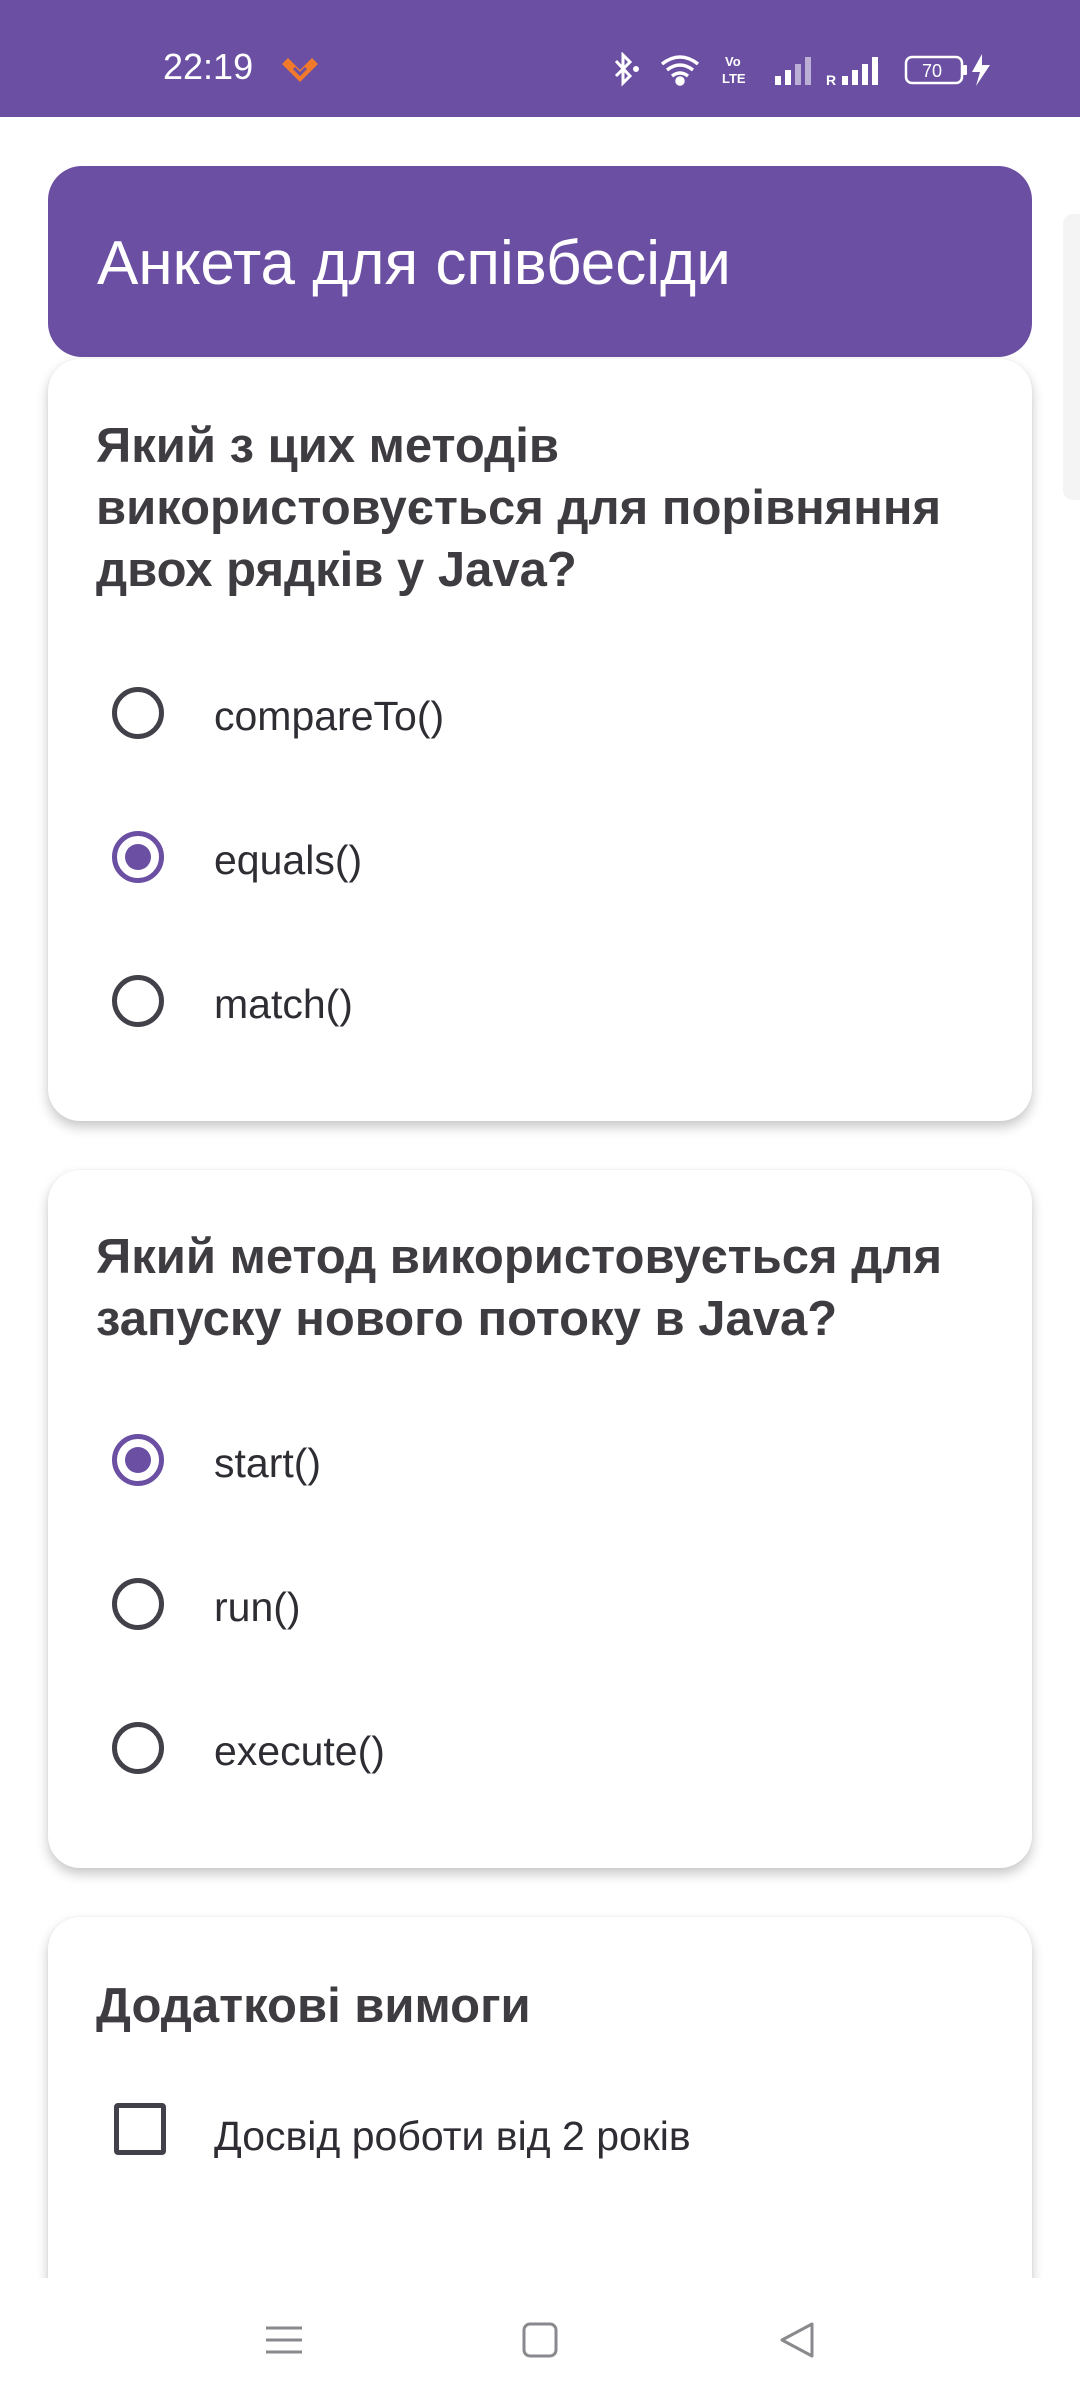  I want to click on status-time: 22:19, so click(208, 66).